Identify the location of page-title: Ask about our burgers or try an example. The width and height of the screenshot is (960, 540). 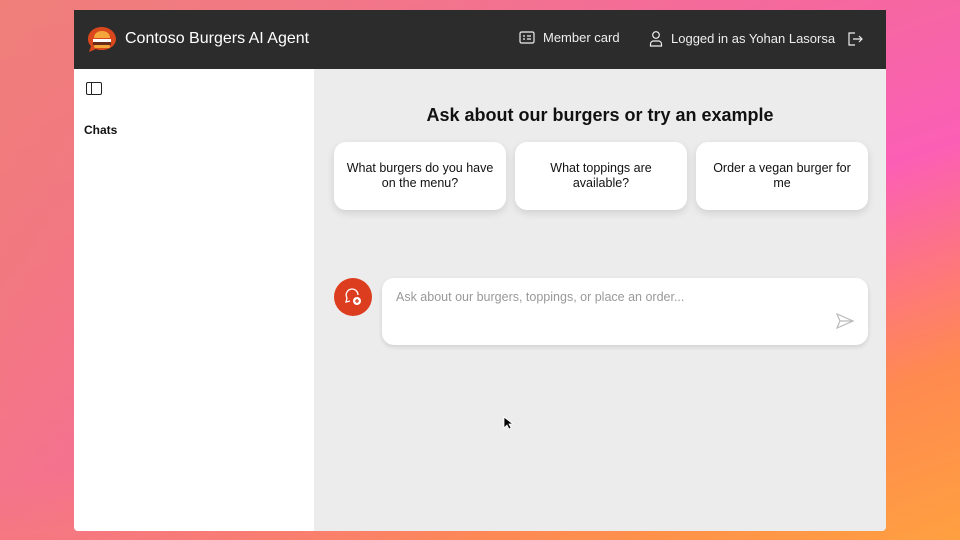
(600, 115).